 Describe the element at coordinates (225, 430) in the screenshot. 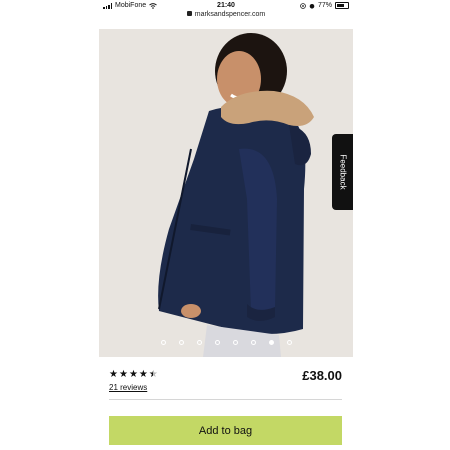

I see `add-to-bag-button: Add to bag` at that location.